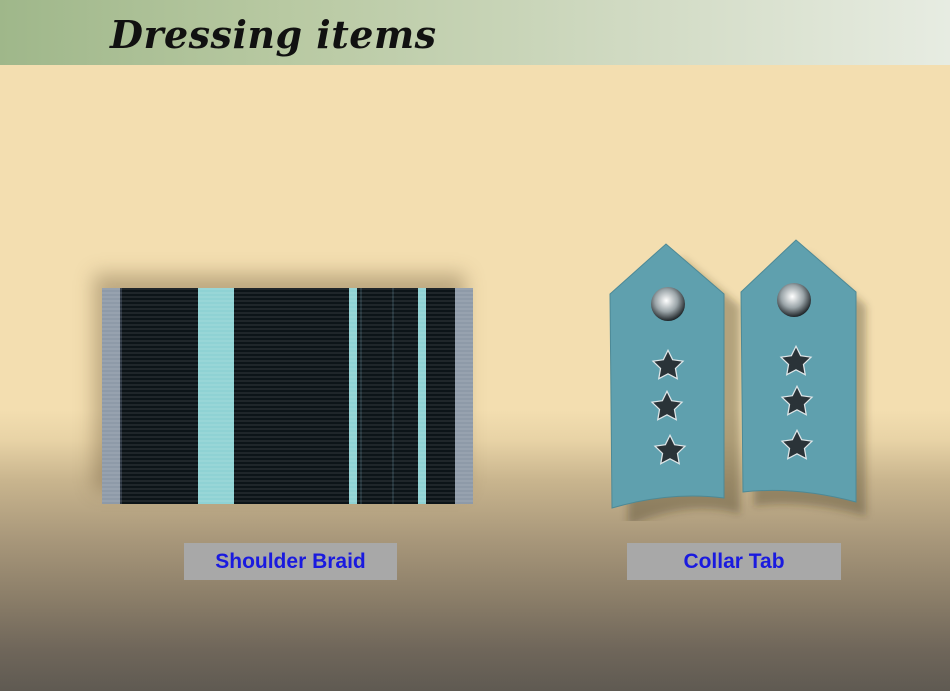 This screenshot has height=691, width=950. I want to click on collar-tab-caption: Collar Tab, so click(734, 561).